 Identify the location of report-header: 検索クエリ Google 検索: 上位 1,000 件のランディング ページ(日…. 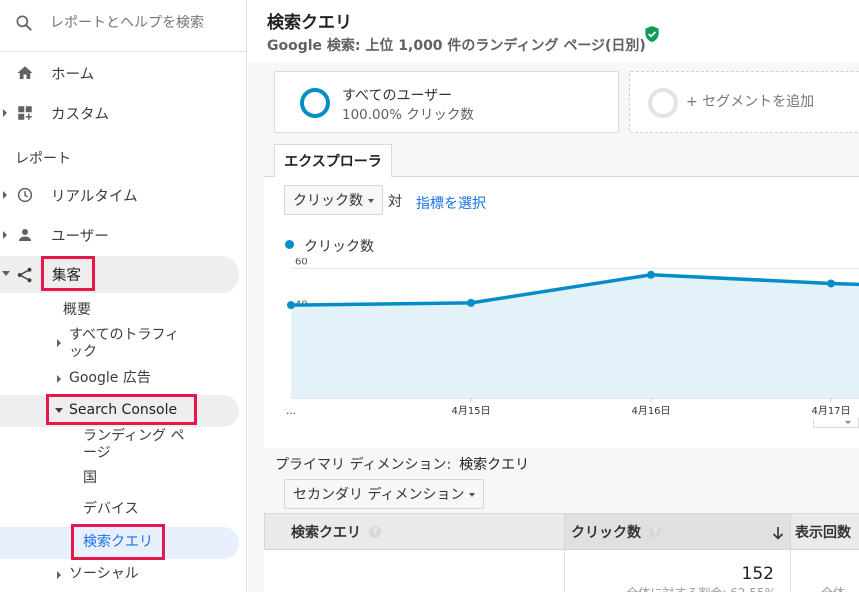
(553, 31).